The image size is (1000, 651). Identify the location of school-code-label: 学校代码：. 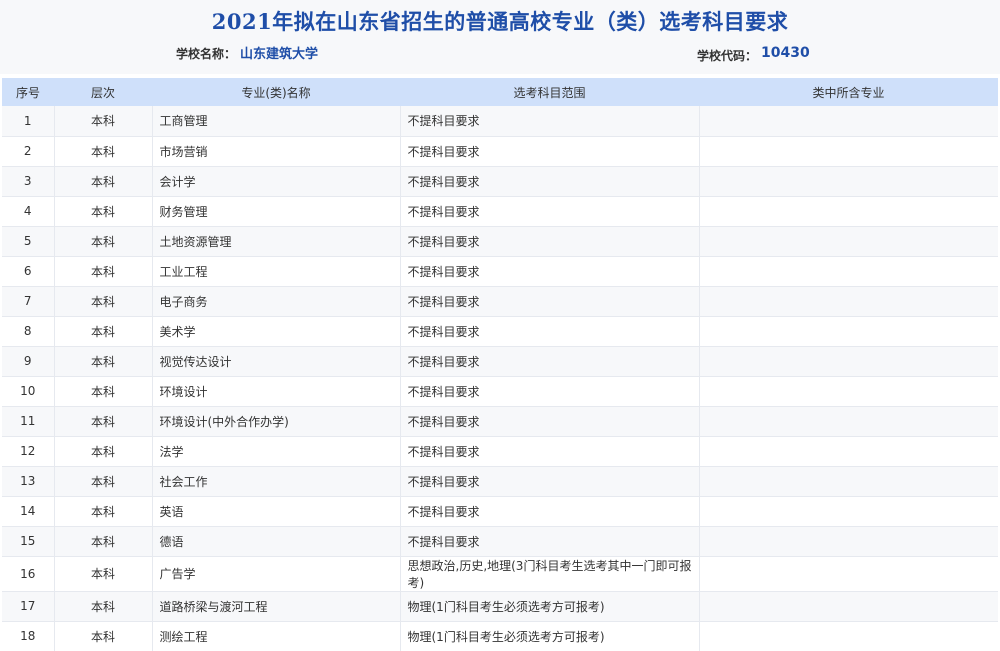
(727, 56).